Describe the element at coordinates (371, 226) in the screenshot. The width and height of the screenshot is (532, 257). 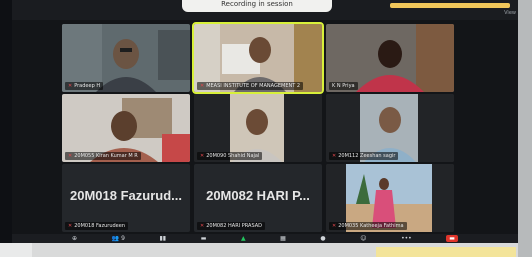
I see `participant-name: 20M035 Katheeja Fathima` at that location.